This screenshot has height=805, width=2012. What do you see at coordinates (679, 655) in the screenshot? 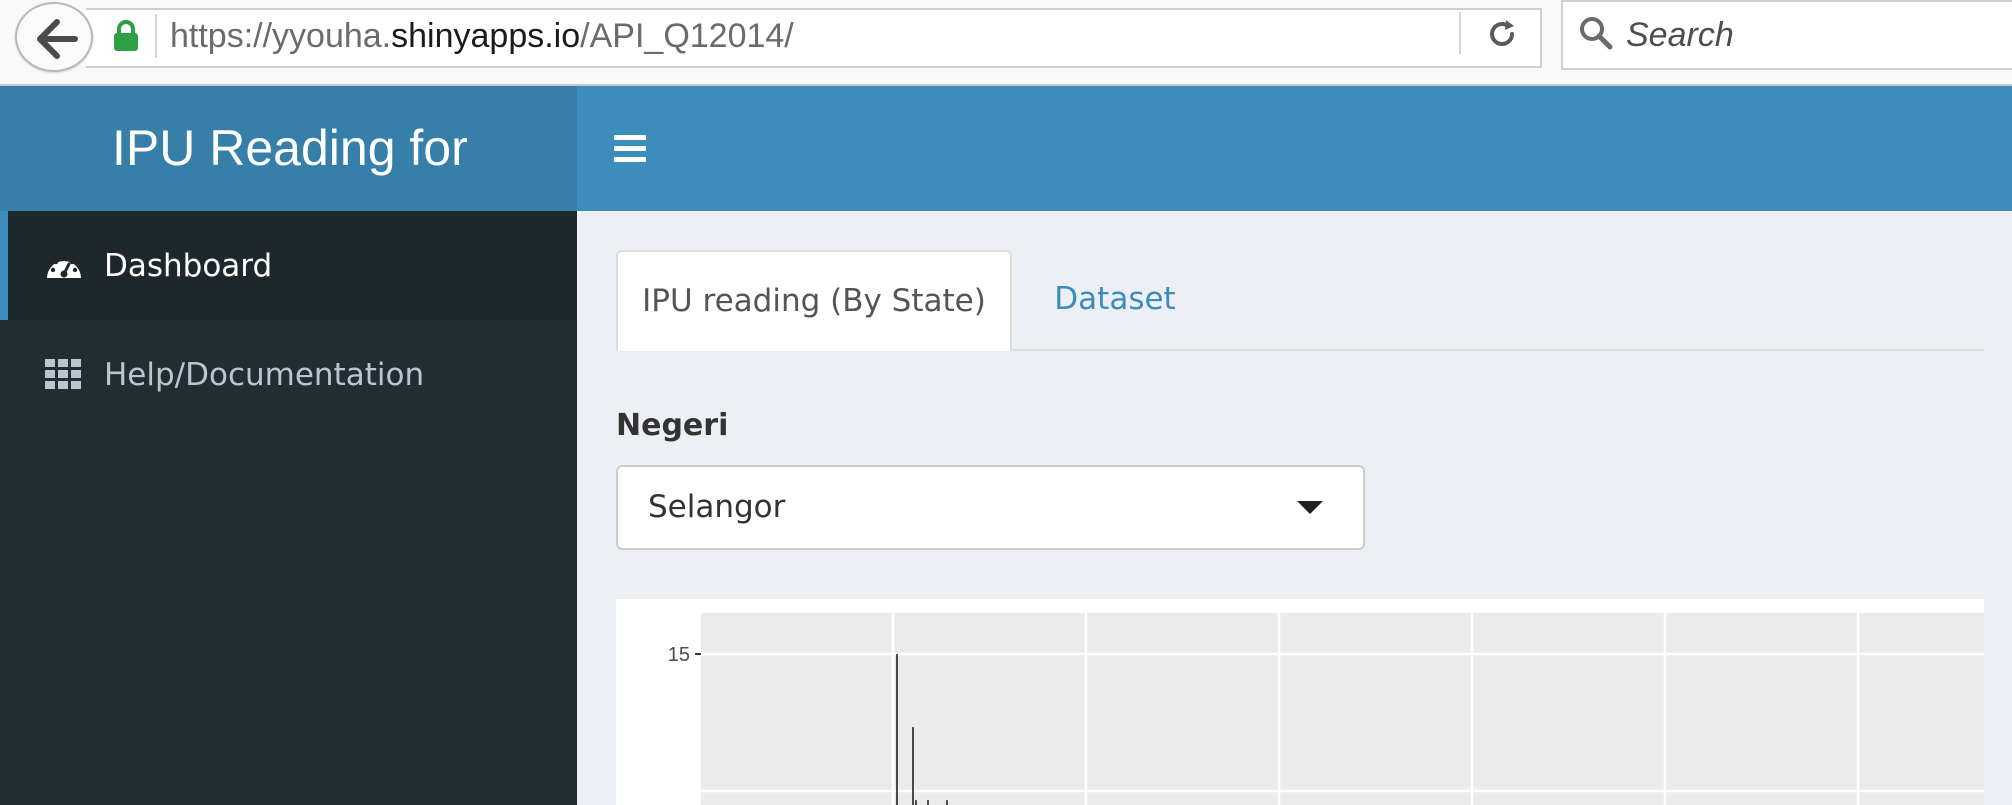
I see `y-tick-label: 15` at bounding box center [679, 655].